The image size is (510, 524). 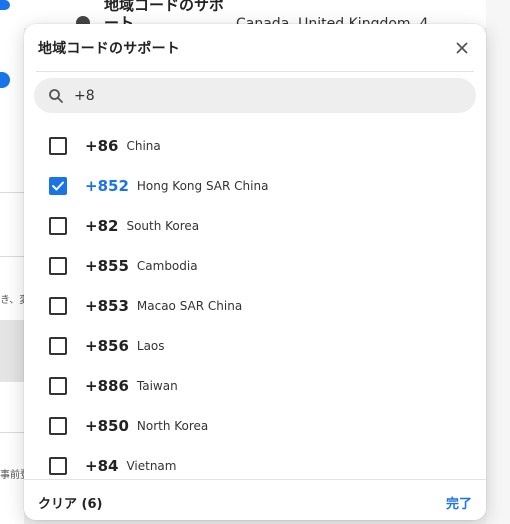 I want to click on dial-code: +82, so click(x=102, y=226).